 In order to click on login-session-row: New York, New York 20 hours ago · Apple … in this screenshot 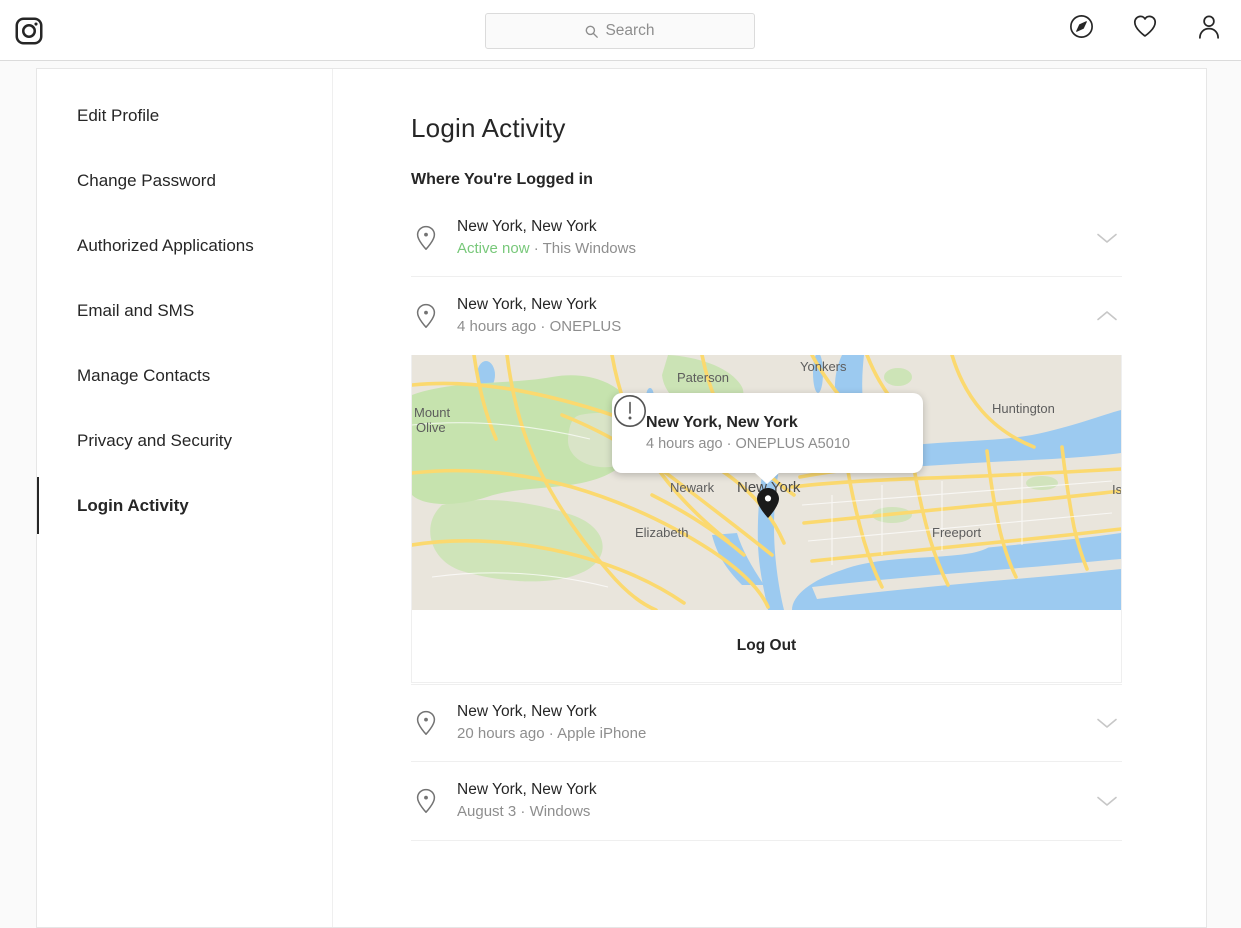, I will do `click(766, 723)`.